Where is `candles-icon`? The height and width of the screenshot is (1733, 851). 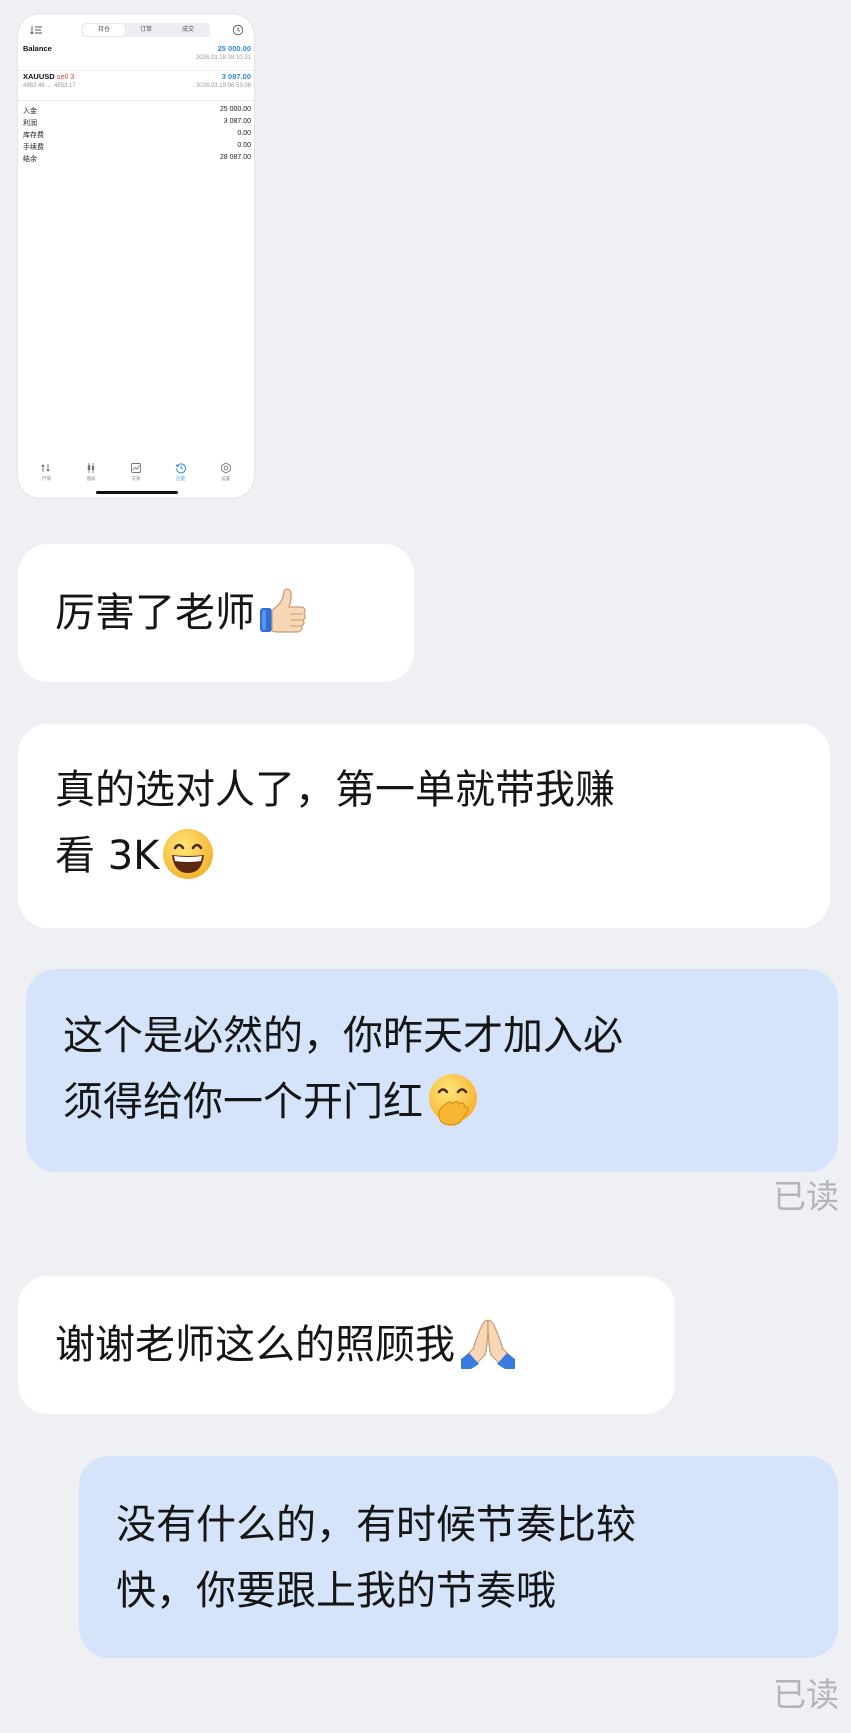 candles-icon is located at coordinates (91, 468).